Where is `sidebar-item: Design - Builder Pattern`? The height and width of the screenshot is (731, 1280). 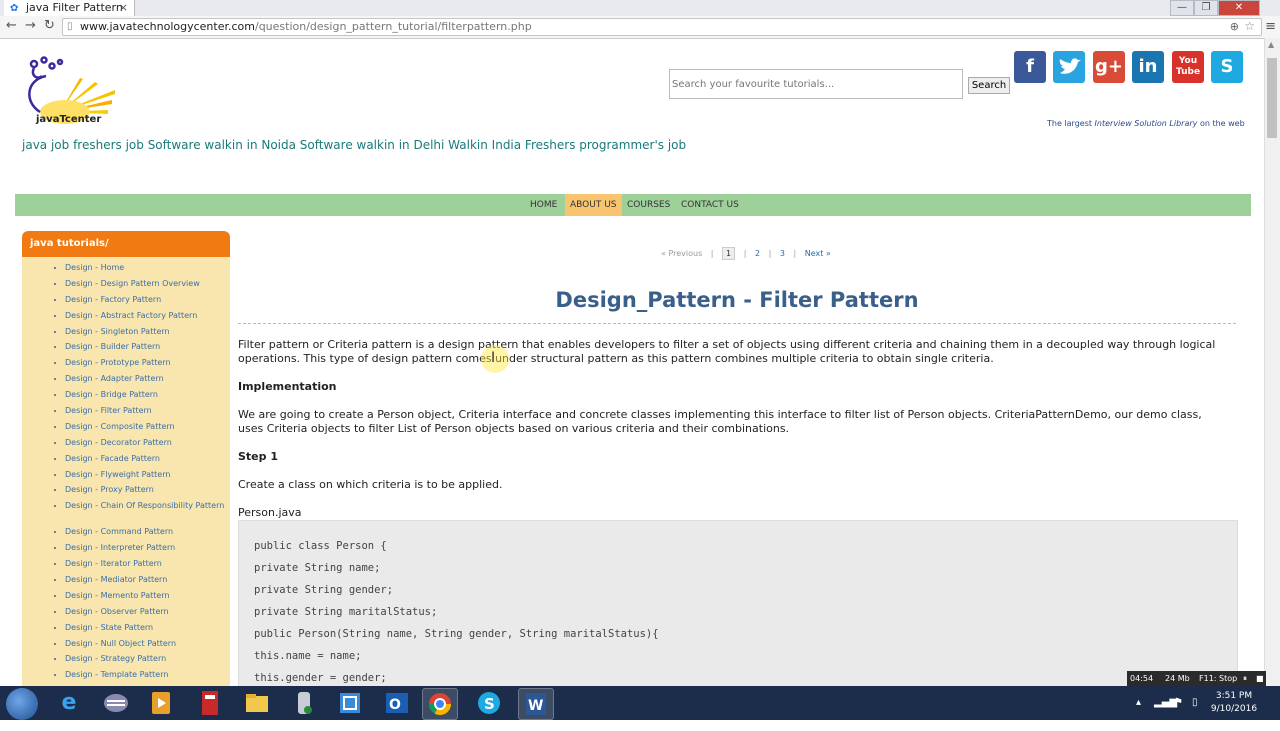
sidebar-item: Design - Builder Pattern is located at coordinates (147, 350).